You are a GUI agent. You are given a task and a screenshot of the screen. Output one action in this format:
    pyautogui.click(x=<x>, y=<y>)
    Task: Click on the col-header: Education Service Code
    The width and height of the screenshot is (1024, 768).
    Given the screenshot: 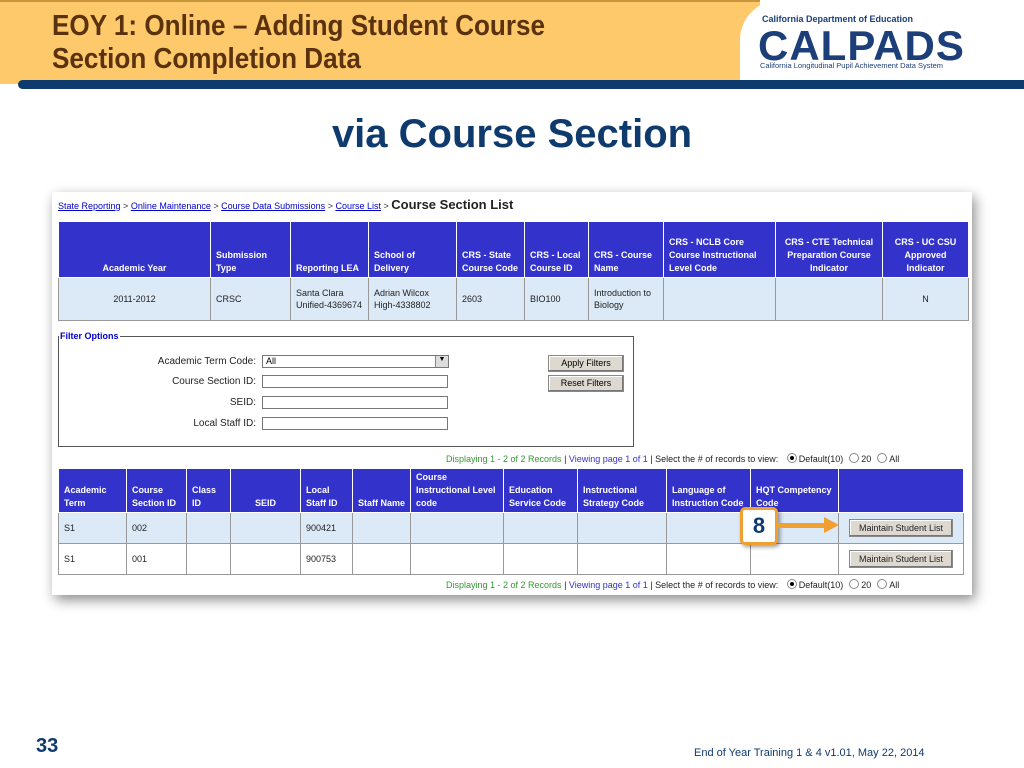 What is the action you would take?
    pyautogui.click(x=540, y=490)
    